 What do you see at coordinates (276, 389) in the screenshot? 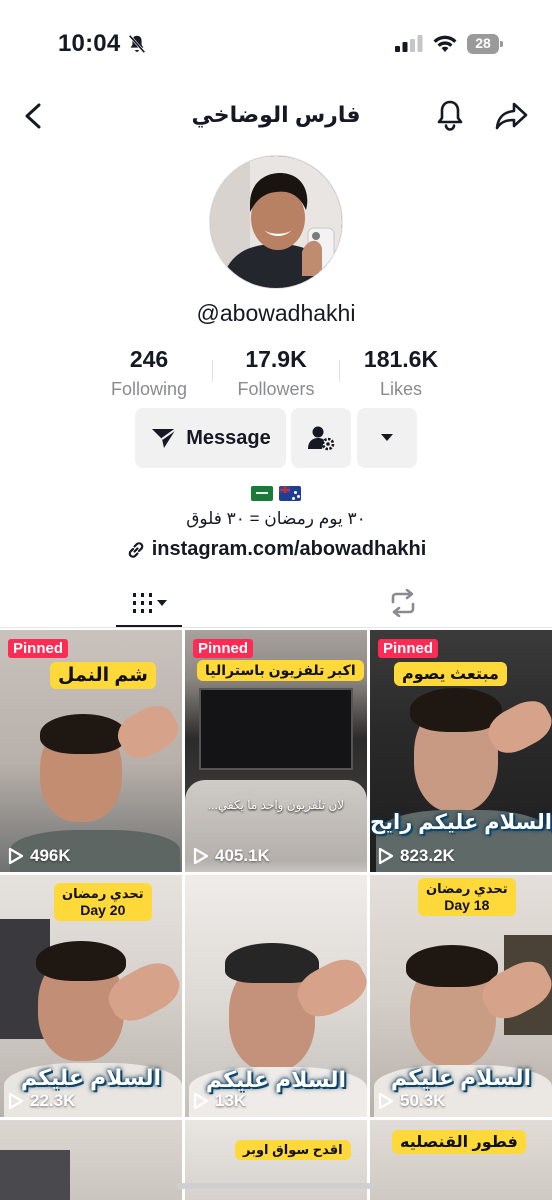
I see `followers-label: Followers` at bounding box center [276, 389].